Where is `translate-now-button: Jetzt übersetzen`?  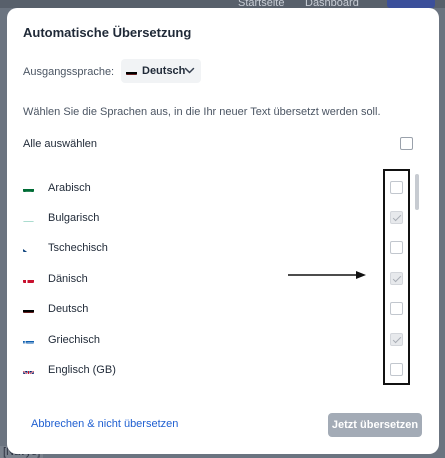 translate-now-button: Jetzt übersetzen is located at coordinates (375, 425).